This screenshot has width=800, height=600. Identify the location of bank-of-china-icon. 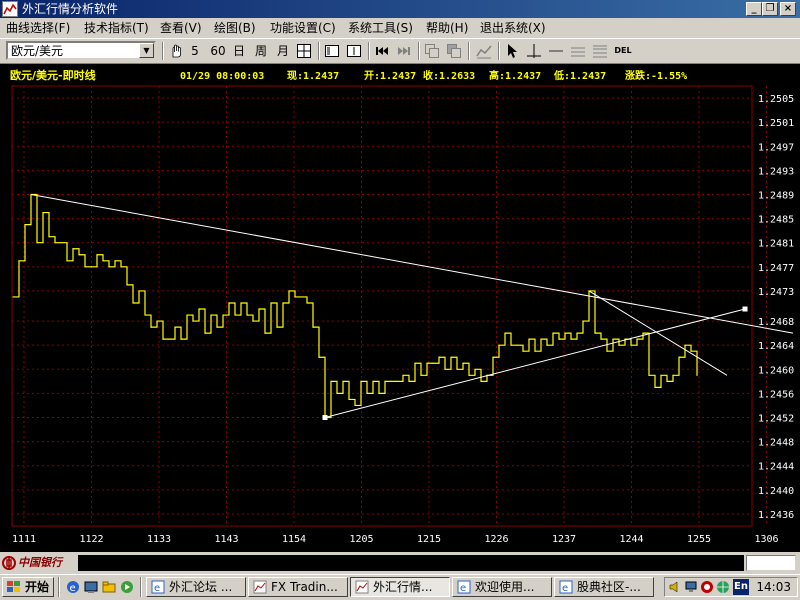
(9, 563).